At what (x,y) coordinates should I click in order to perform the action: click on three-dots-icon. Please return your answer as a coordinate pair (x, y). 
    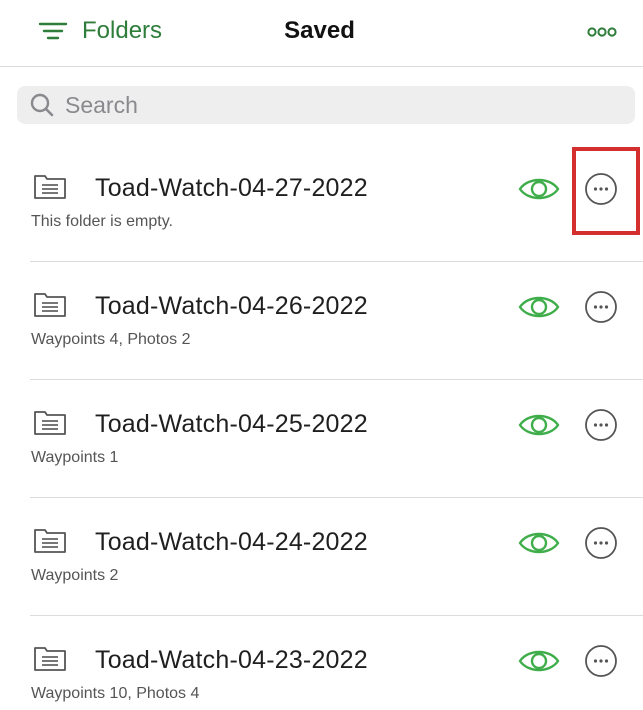
    Looking at the image, I should click on (602, 32).